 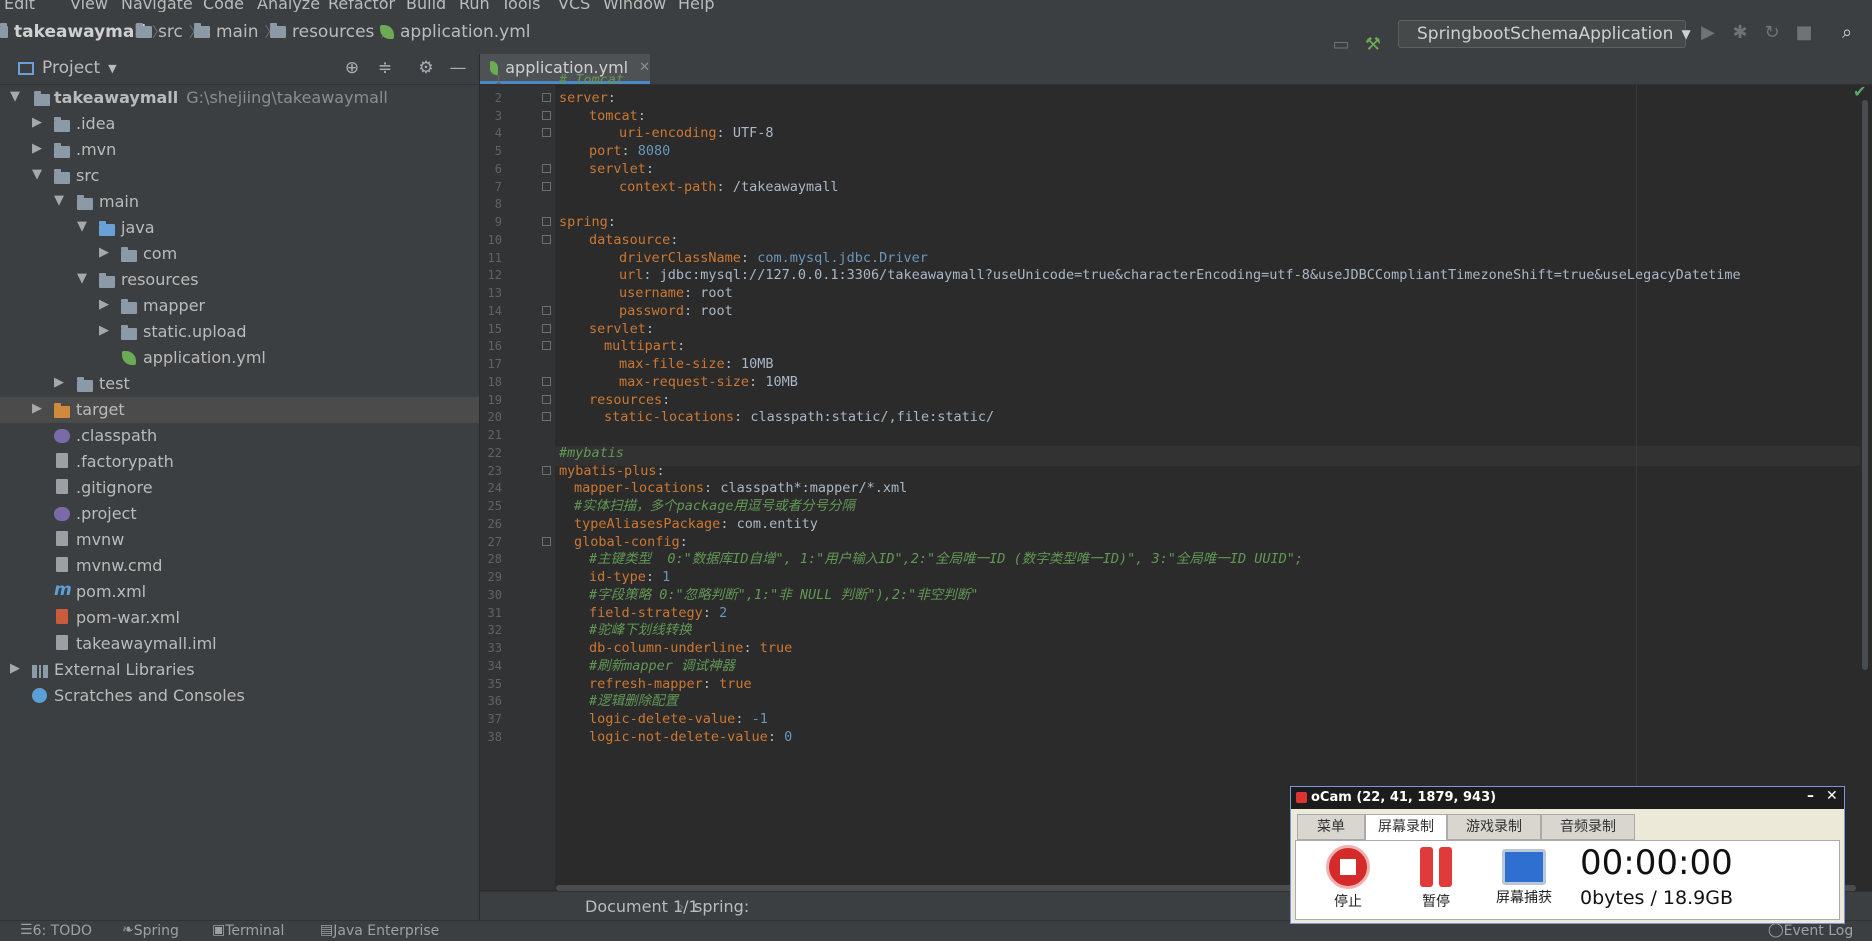 What do you see at coordinates (239, 98) in the screenshot?
I see `tree-item-takeawaymall: ▼ takeawaymall G:\shejiing\takeawaymall` at bounding box center [239, 98].